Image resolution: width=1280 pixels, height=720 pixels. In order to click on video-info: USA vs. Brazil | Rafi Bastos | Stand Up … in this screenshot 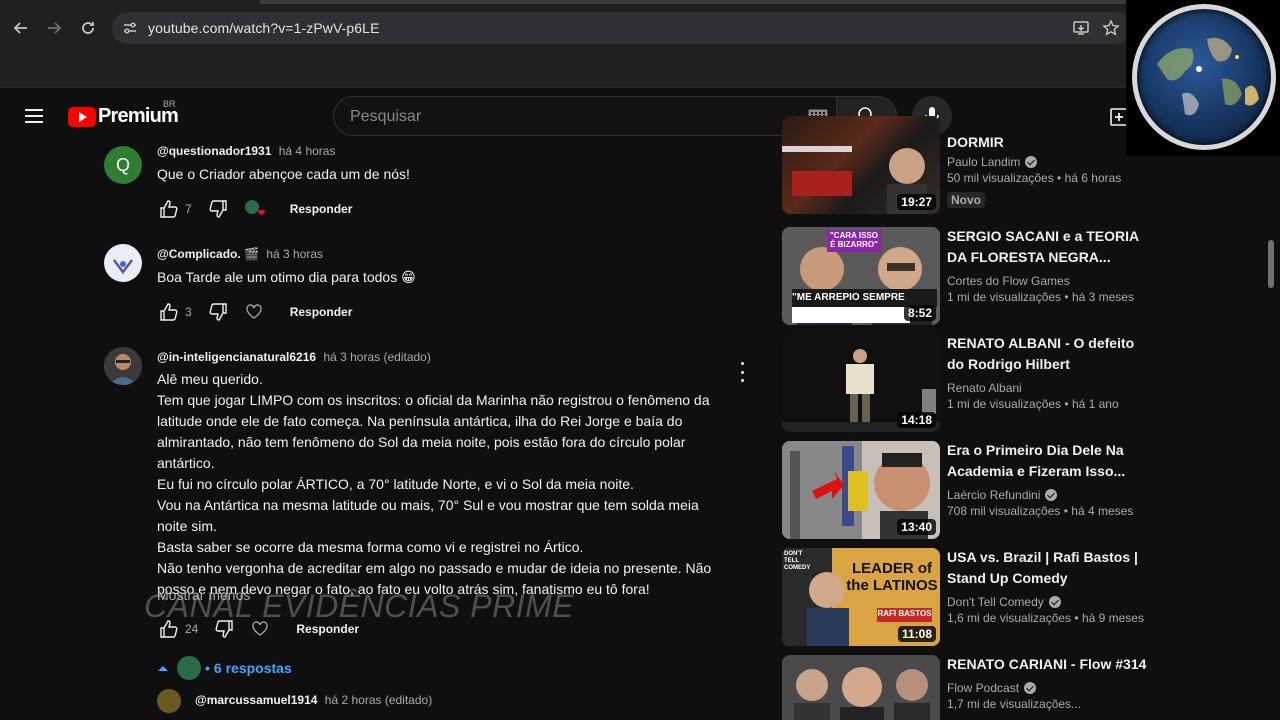, I will do `click(1047, 588)`.